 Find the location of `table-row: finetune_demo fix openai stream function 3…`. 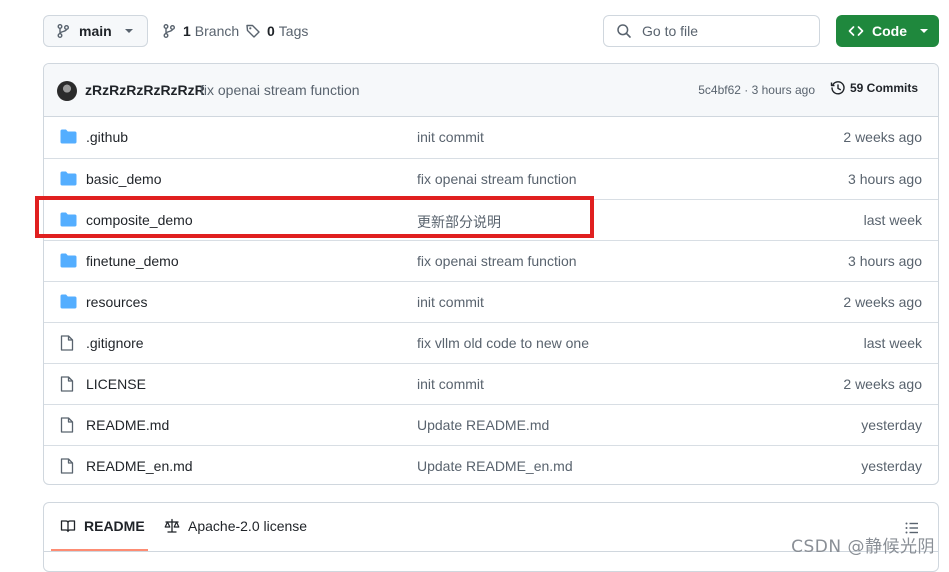

table-row: finetune_demo fix openai stream function 3… is located at coordinates (491, 260).